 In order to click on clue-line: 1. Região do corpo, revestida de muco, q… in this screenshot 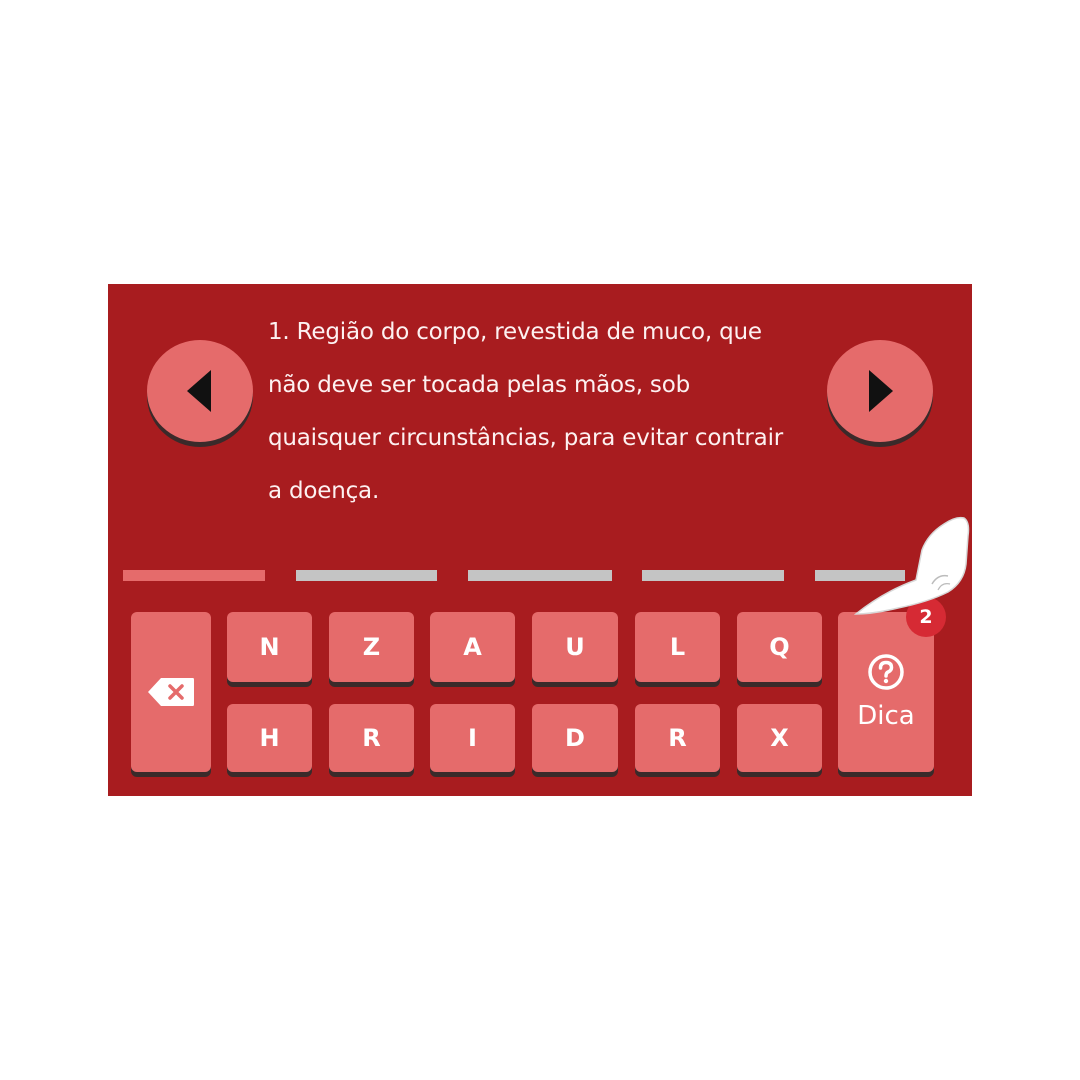, I will do `click(515, 332)`.